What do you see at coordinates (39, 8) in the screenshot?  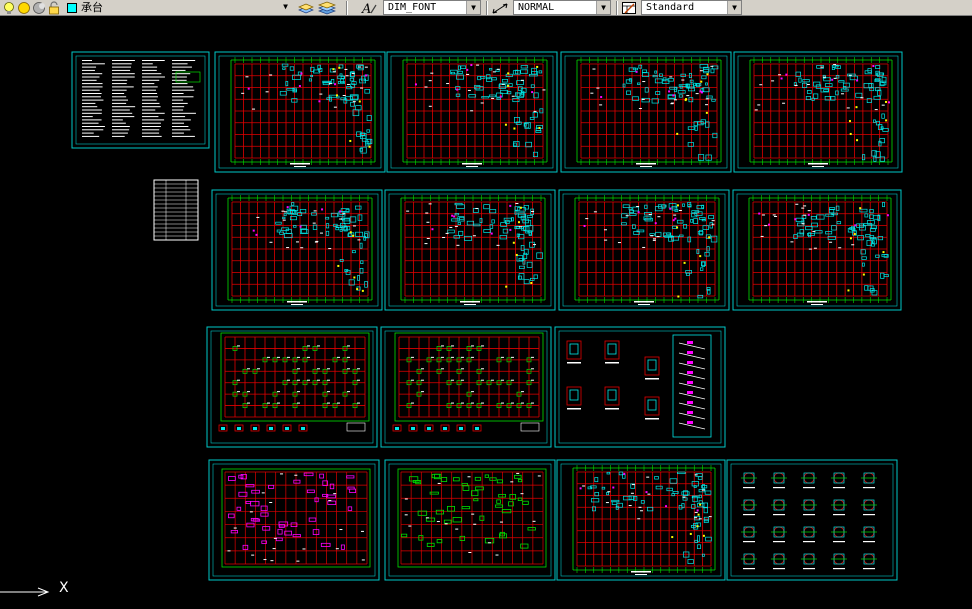 I see `freeze-icon` at bounding box center [39, 8].